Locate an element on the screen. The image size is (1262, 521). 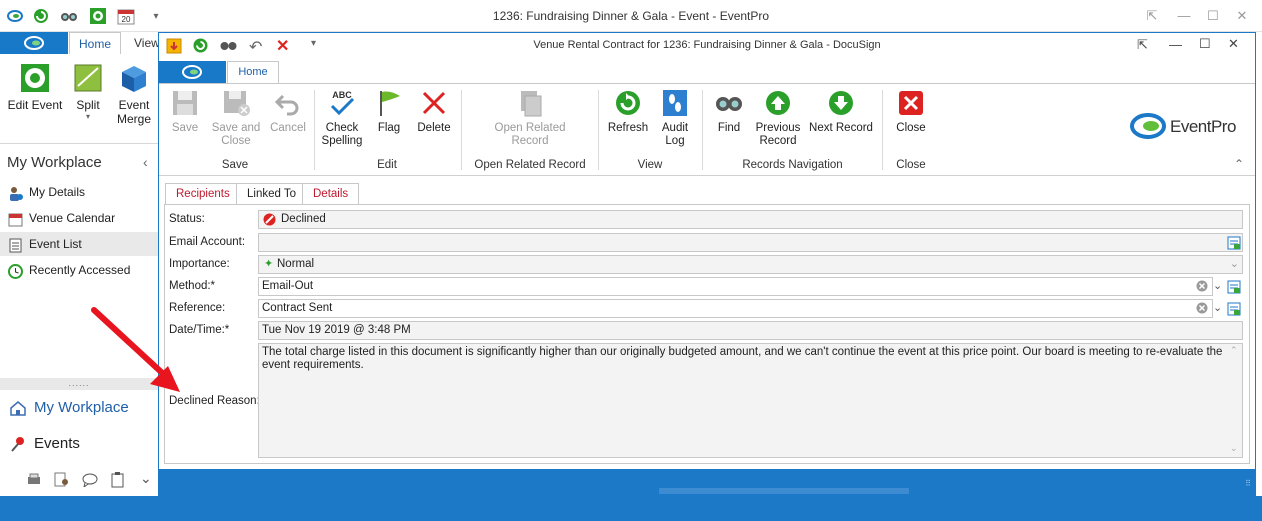
save-button: Save is located at coordinates (185, 111).